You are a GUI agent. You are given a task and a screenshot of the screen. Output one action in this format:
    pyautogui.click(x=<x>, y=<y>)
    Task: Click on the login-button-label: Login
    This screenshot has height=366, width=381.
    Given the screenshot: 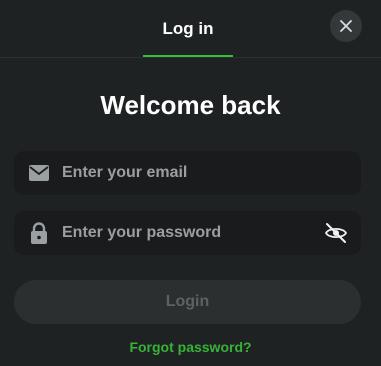 What is the action you would take?
    pyautogui.click(x=187, y=301)
    